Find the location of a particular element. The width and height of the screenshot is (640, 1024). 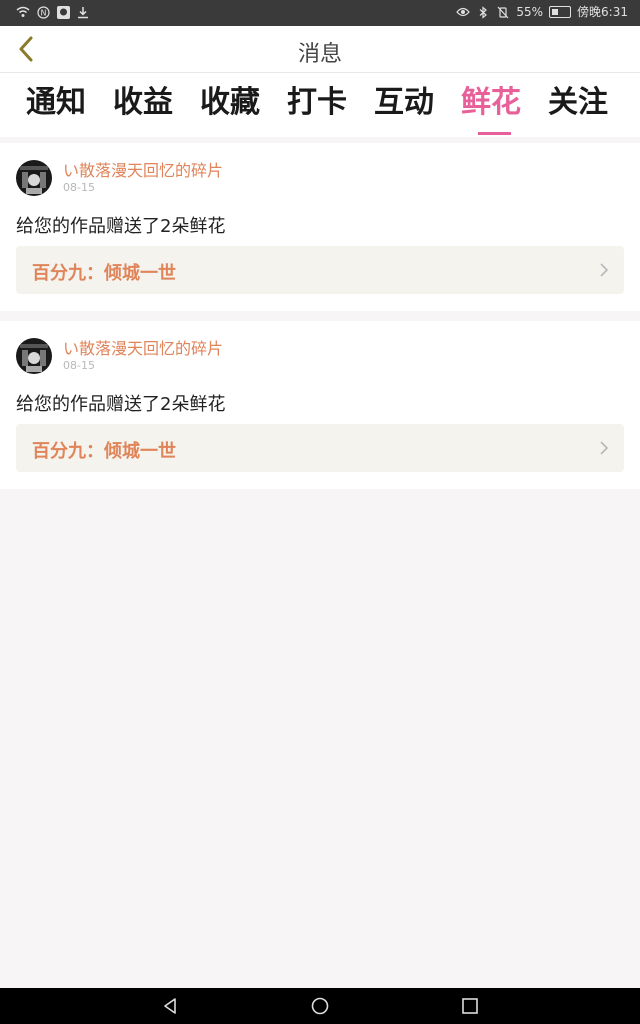

battery-percent: 55% is located at coordinates (530, 12).